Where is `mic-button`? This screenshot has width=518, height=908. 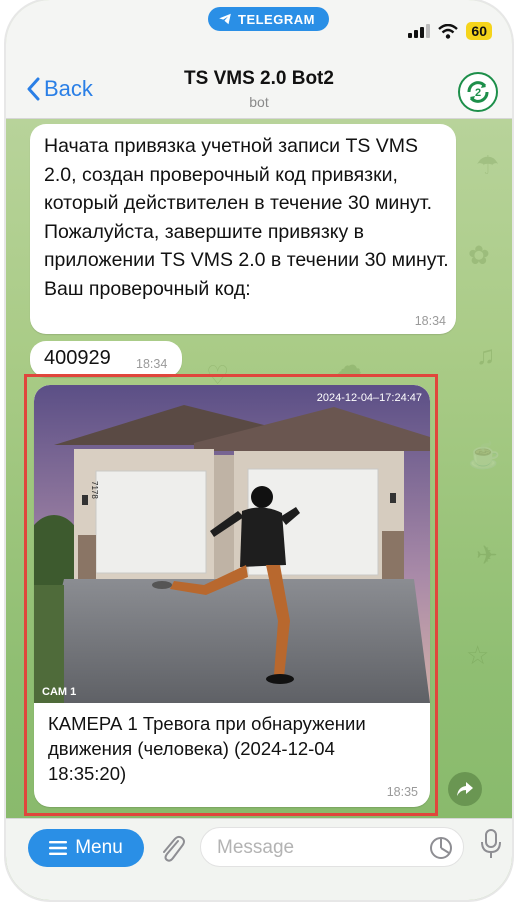 mic-button is located at coordinates (491, 846).